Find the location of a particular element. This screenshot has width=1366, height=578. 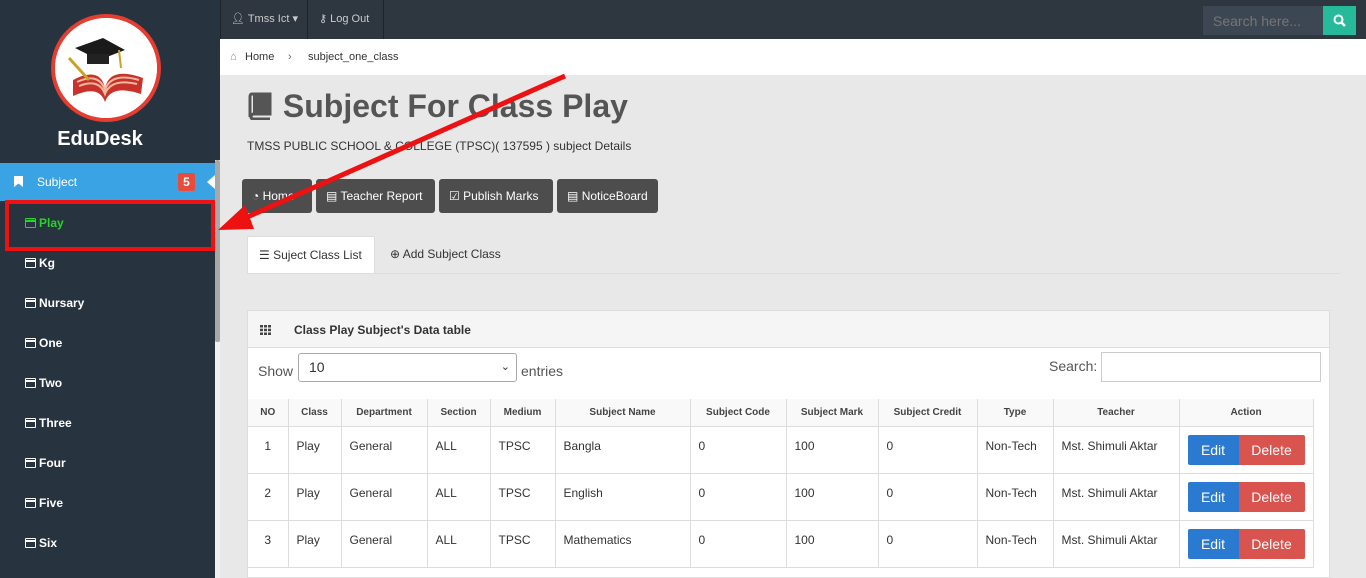

column-header: Subject Mark is located at coordinates (832, 413).